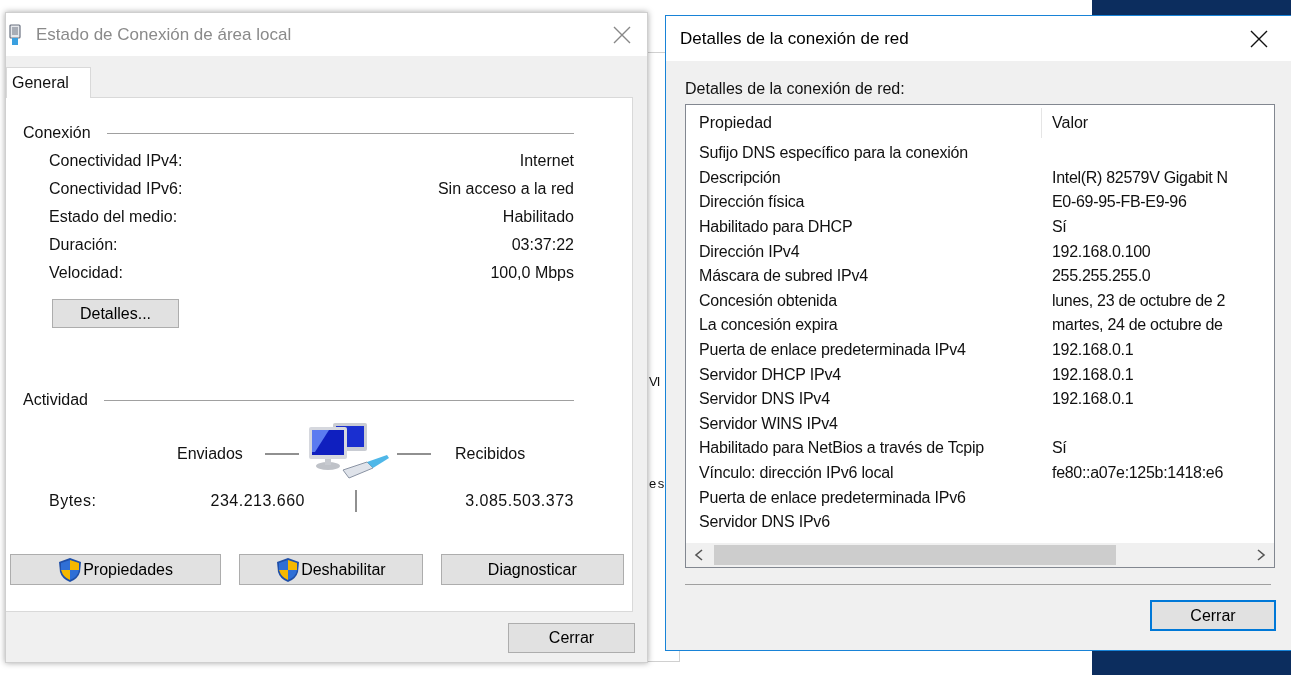 Image resolution: width=1291 pixels, height=675 pixels. Describe the element at coordinates (331, 569) in the screenshot. I see `shield-button: Deshabilitar` at that location.